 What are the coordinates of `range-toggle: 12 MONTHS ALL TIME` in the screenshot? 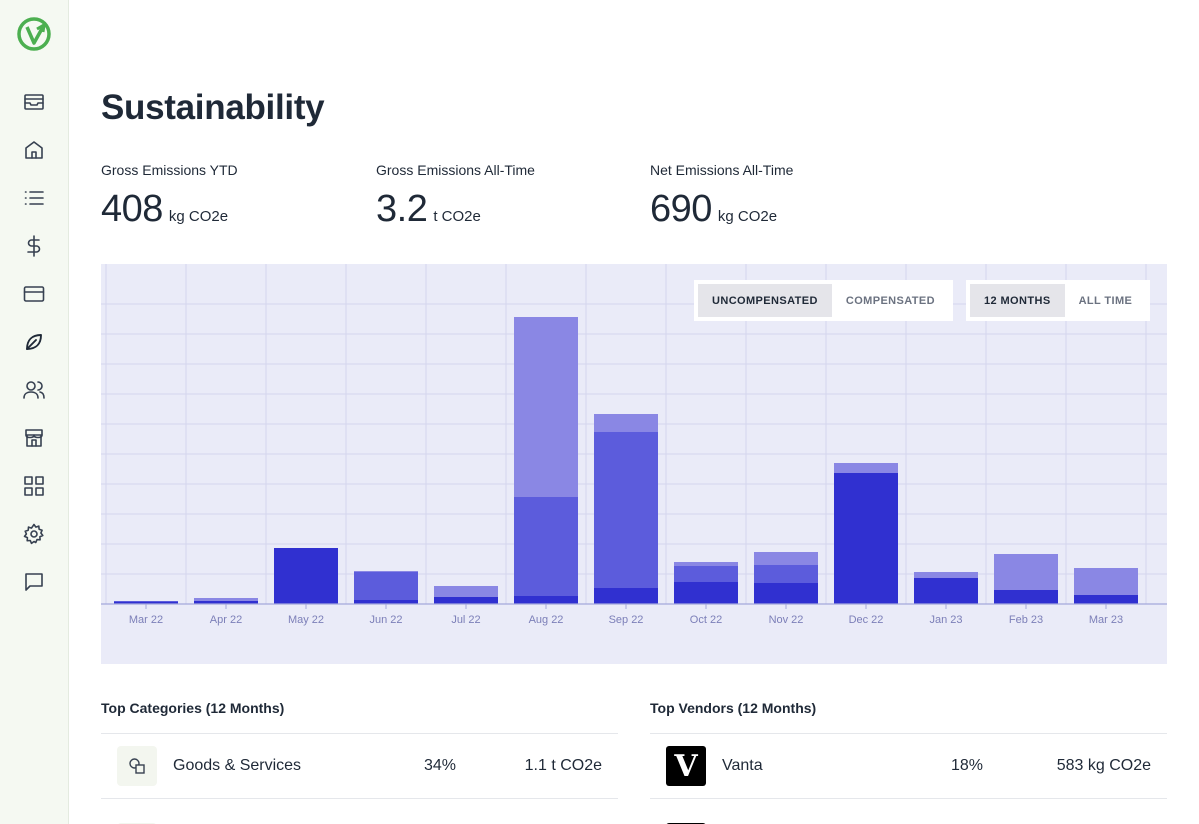 It's located at (1058, 300).